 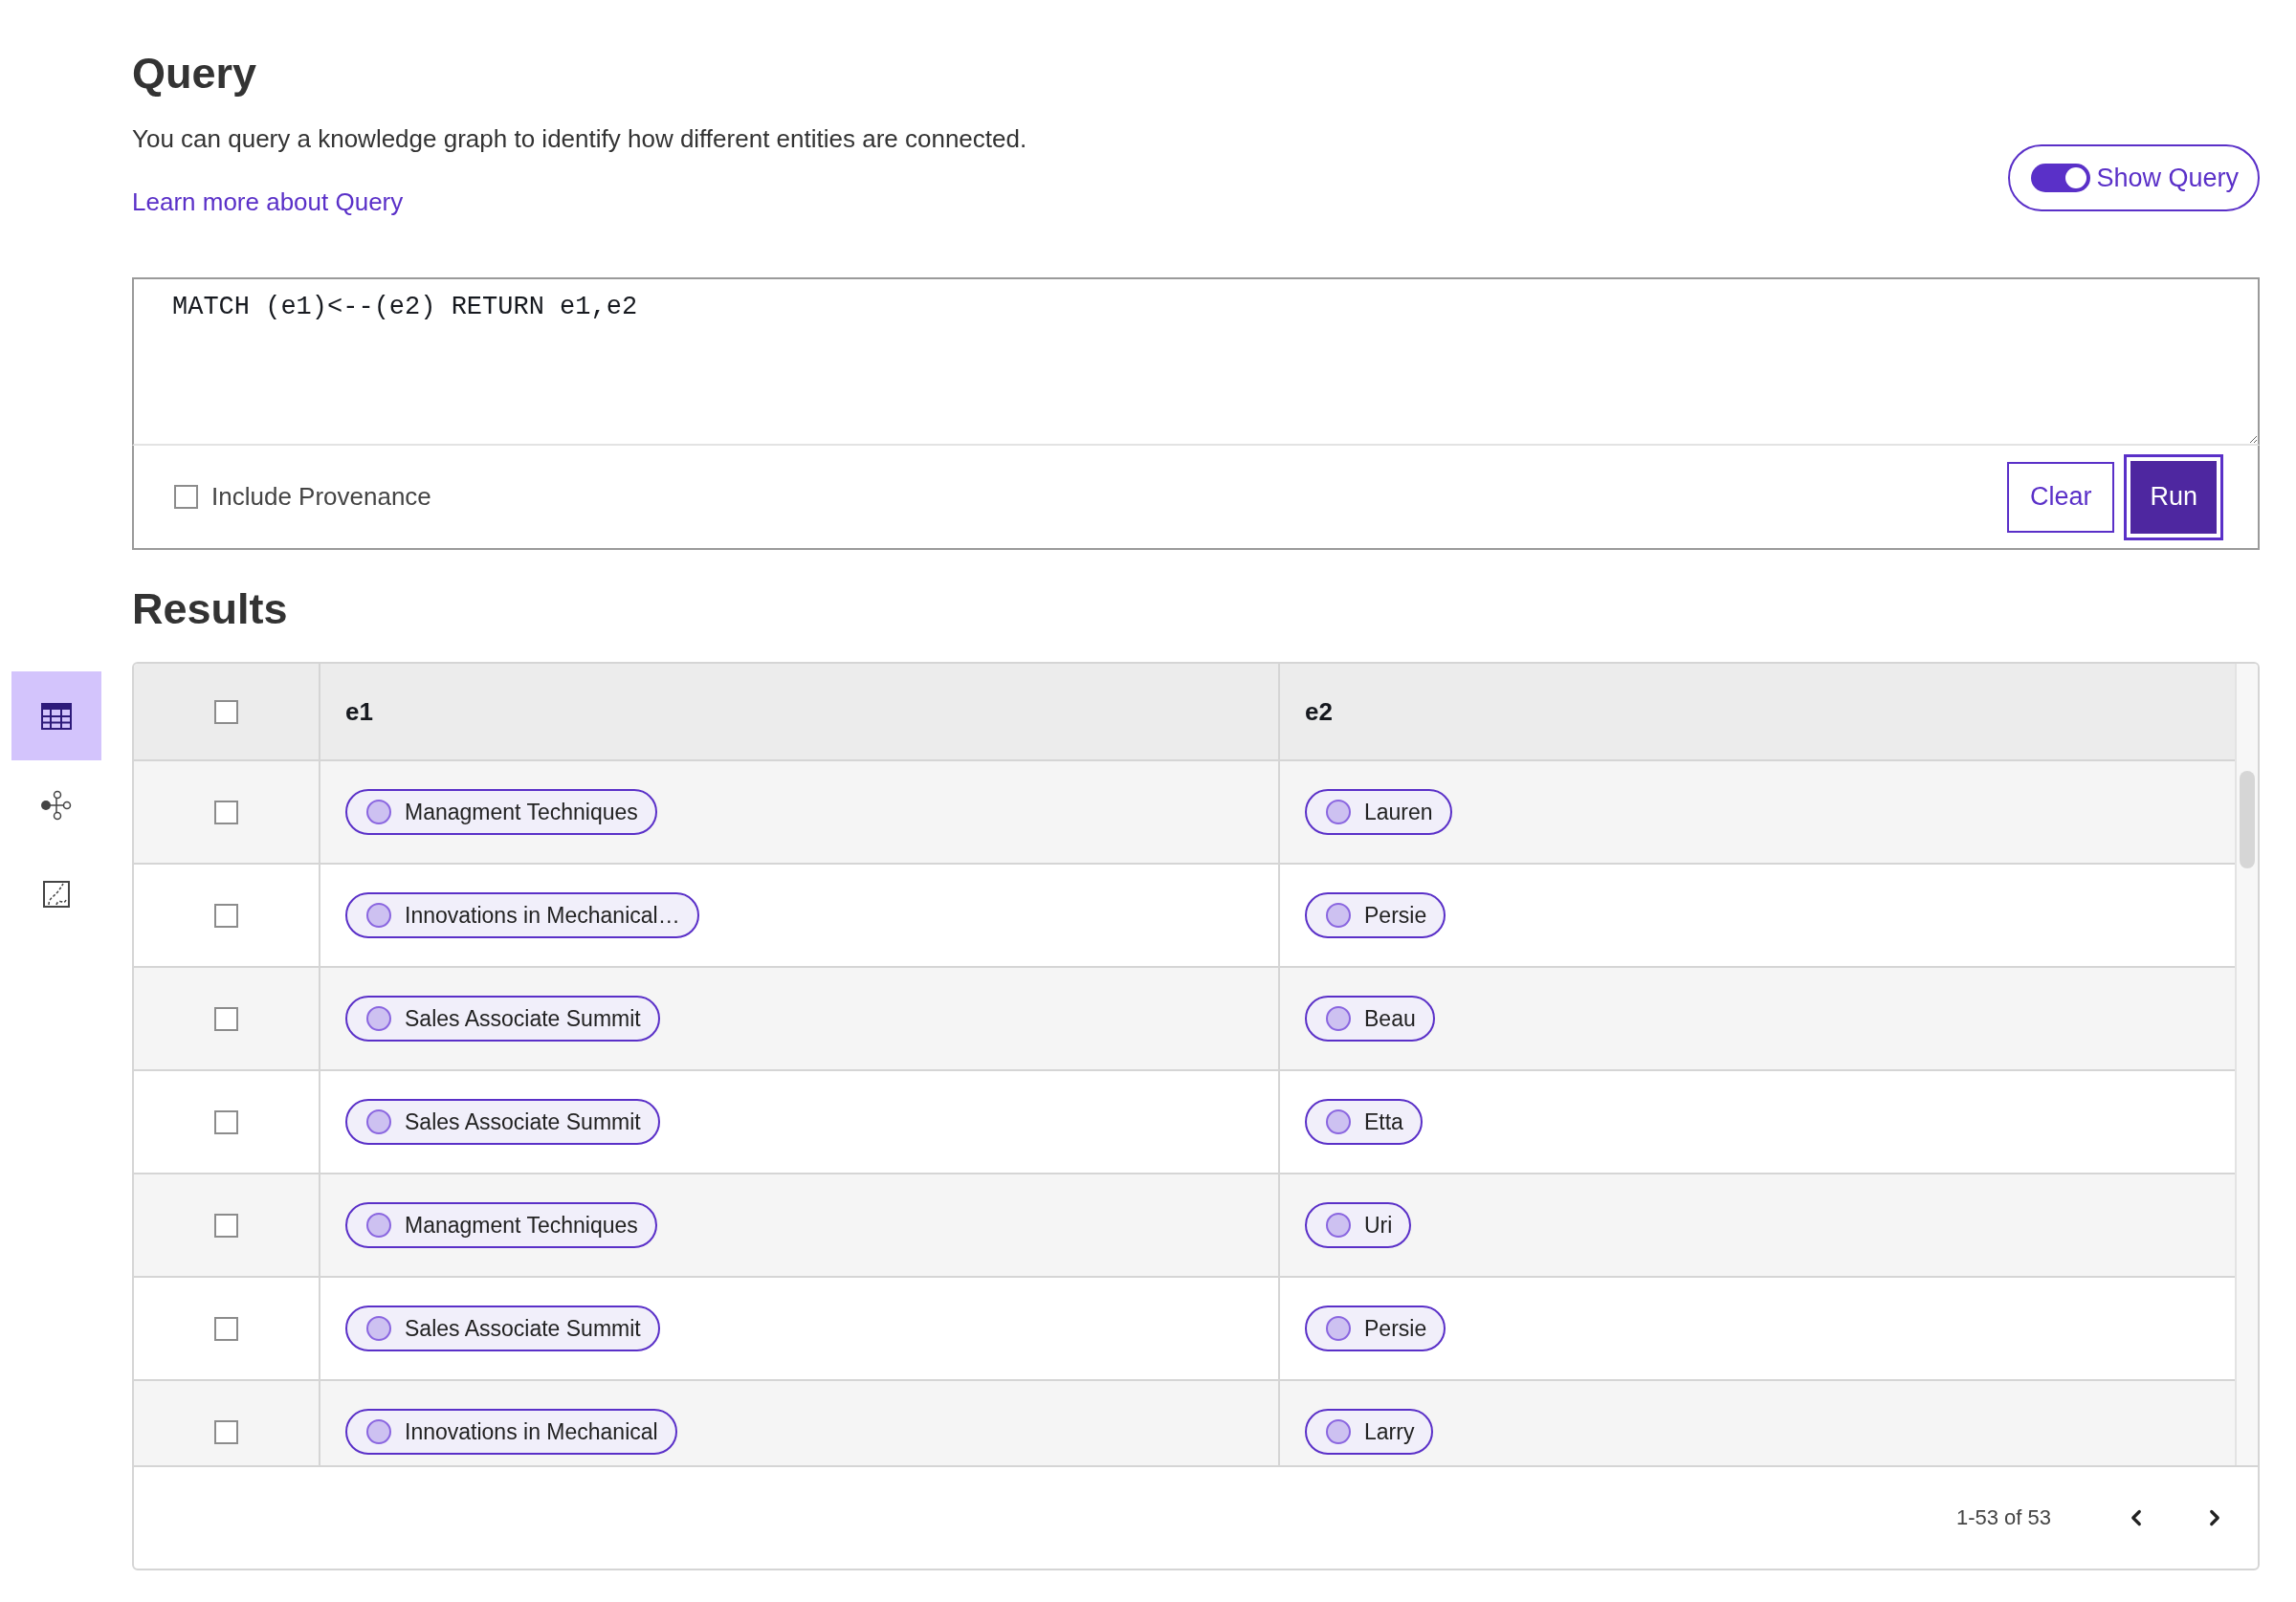 I want to click on view-mode-button, so click(x=56, y=715).